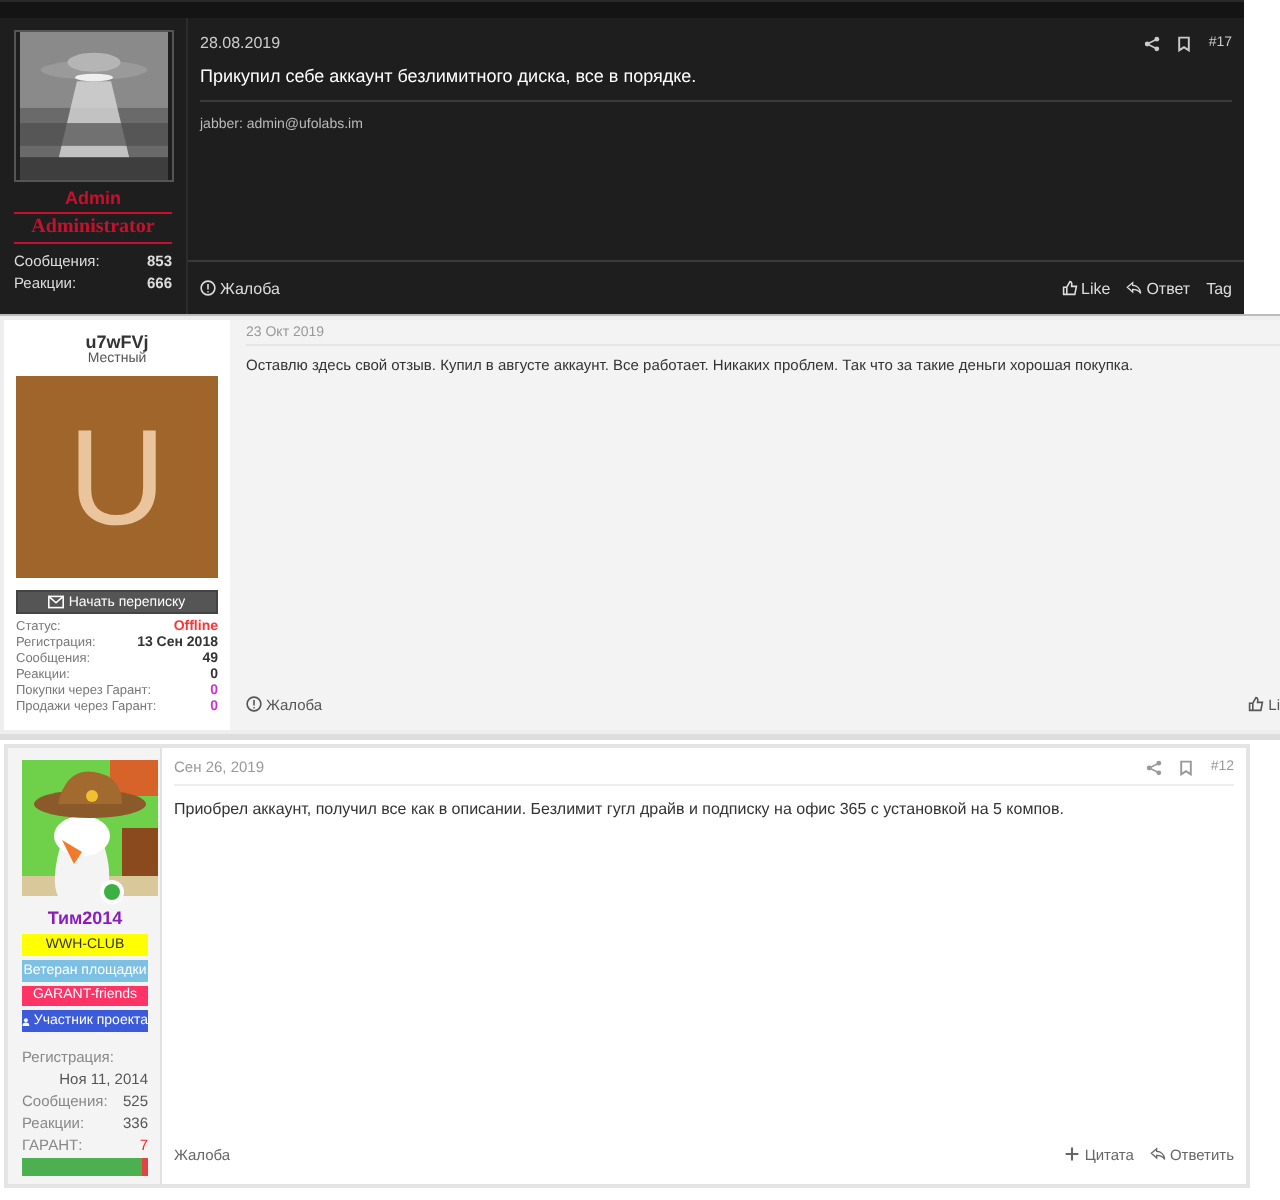 The width and height of the screenshot is (1280, 1200). Describe the element at coordinates (716, 84) in the screenshot. I see `post-message: Прикупил себе аккаунт безлимитного диска, все в порядке.` at that location.